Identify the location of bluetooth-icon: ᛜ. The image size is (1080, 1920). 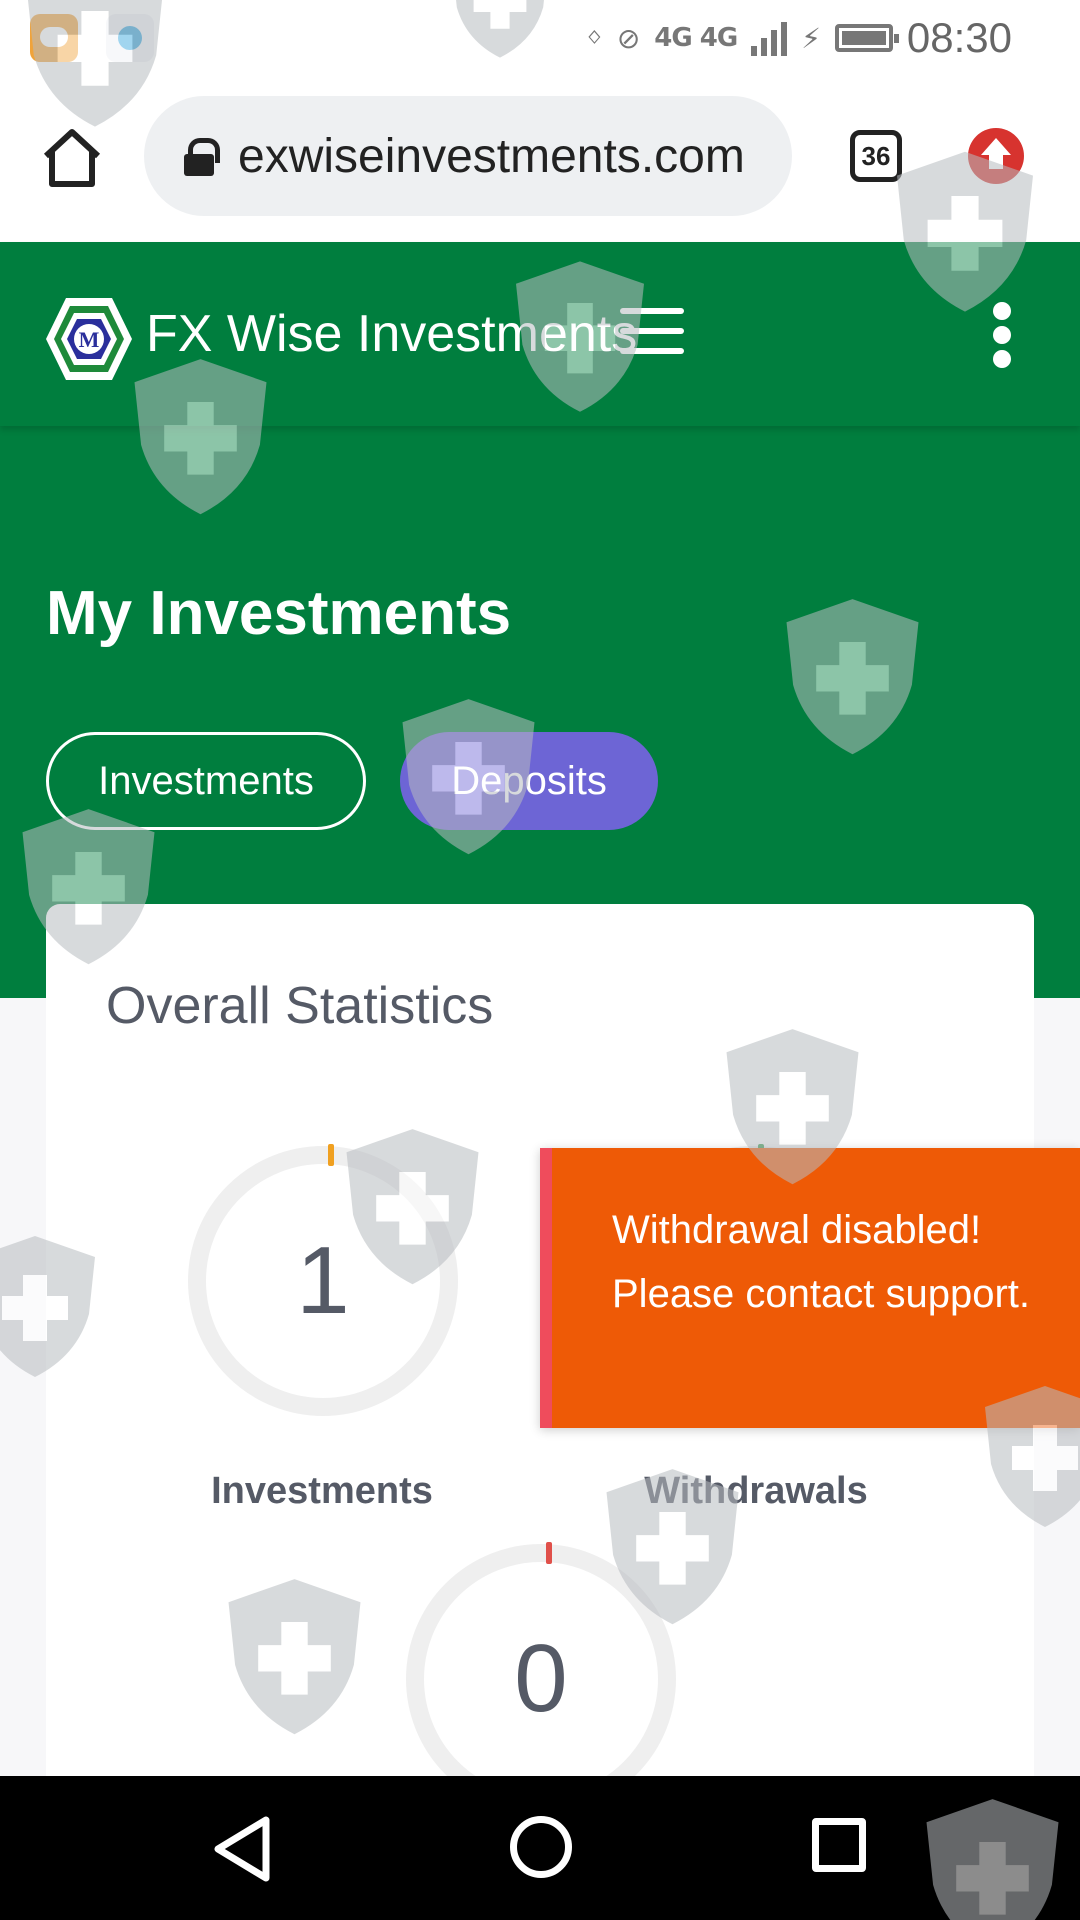
(594, 38).